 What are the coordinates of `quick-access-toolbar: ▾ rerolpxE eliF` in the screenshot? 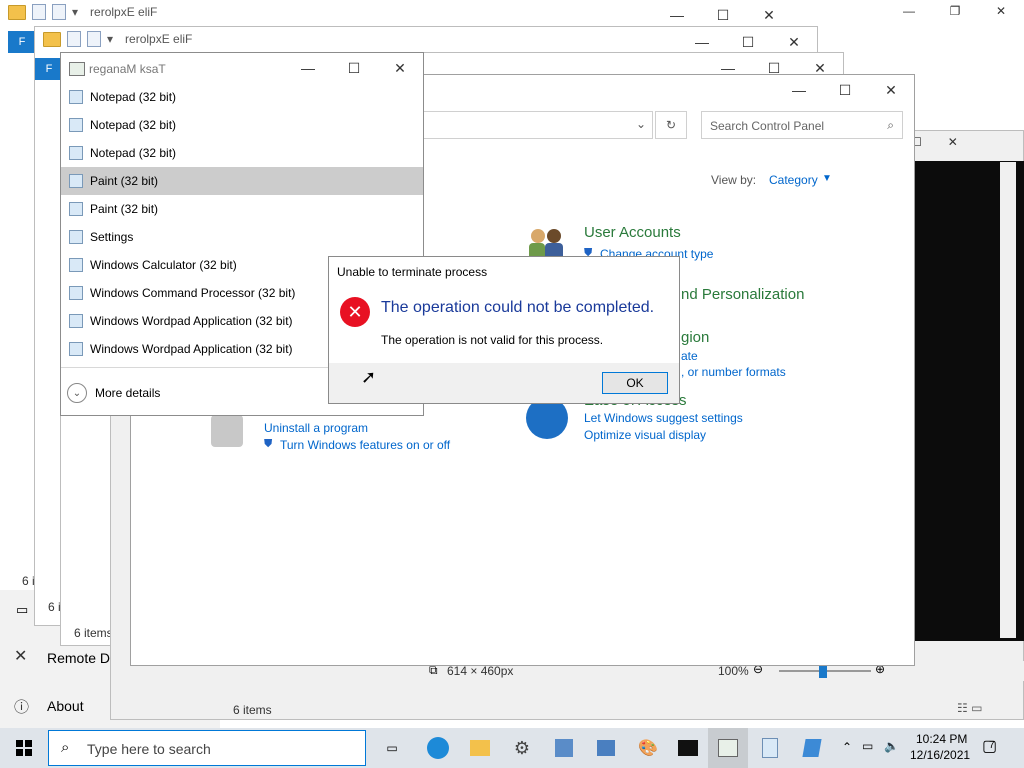 It's located at (82, 12).